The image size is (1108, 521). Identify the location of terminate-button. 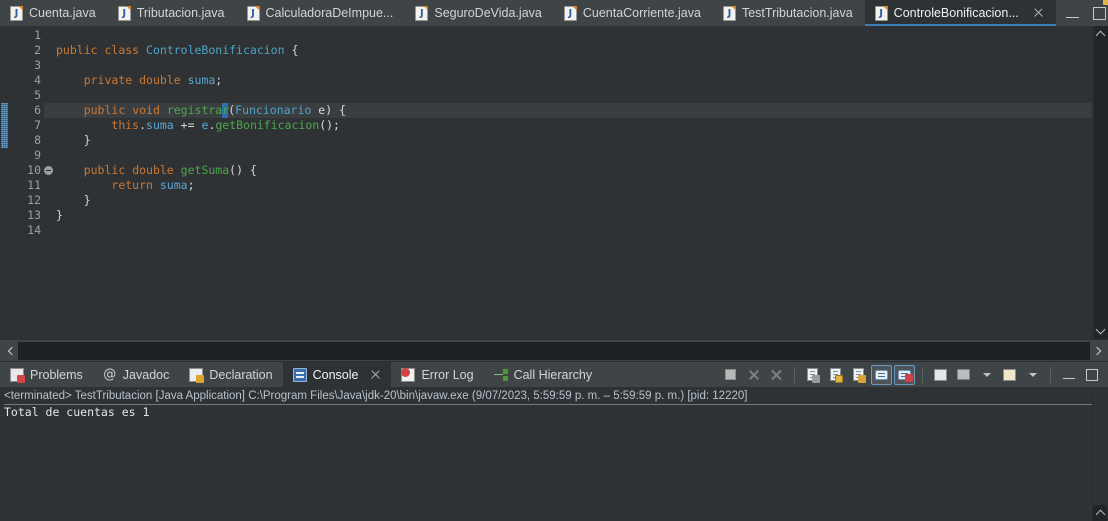
(730, 375).